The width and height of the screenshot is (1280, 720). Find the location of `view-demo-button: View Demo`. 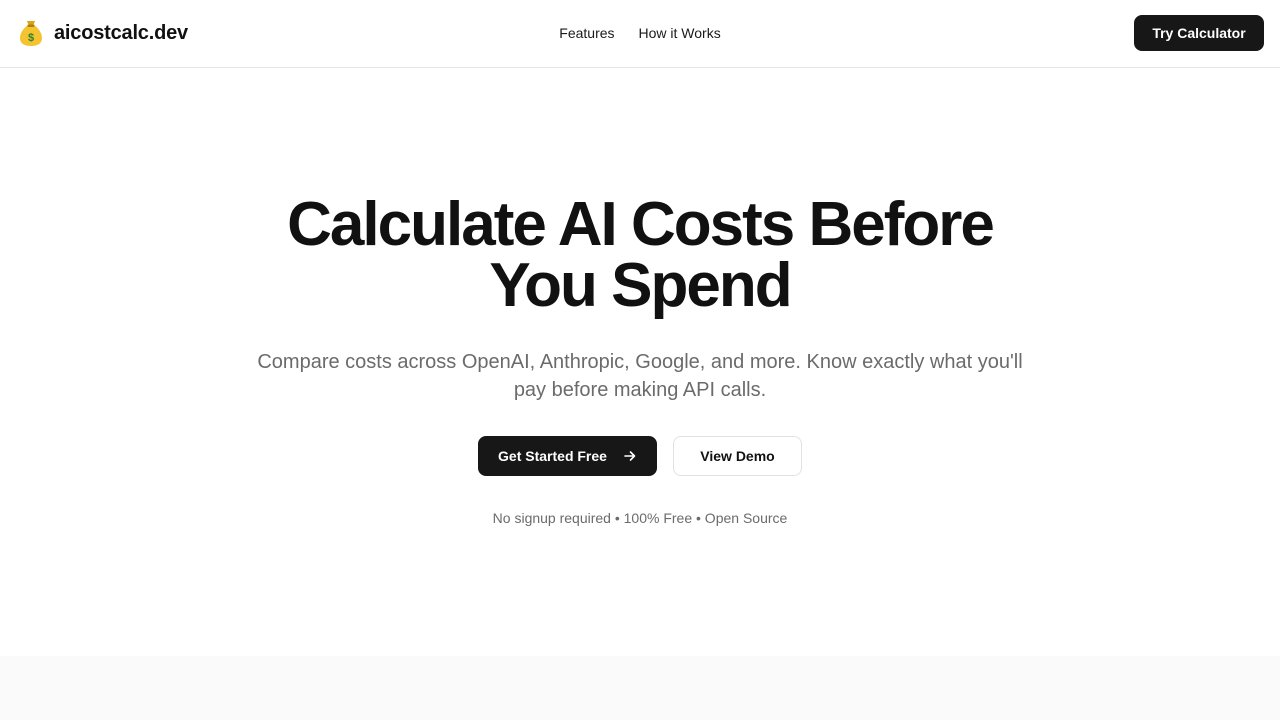

view-demo-button: View Demo is located at coordinates (737, 456).